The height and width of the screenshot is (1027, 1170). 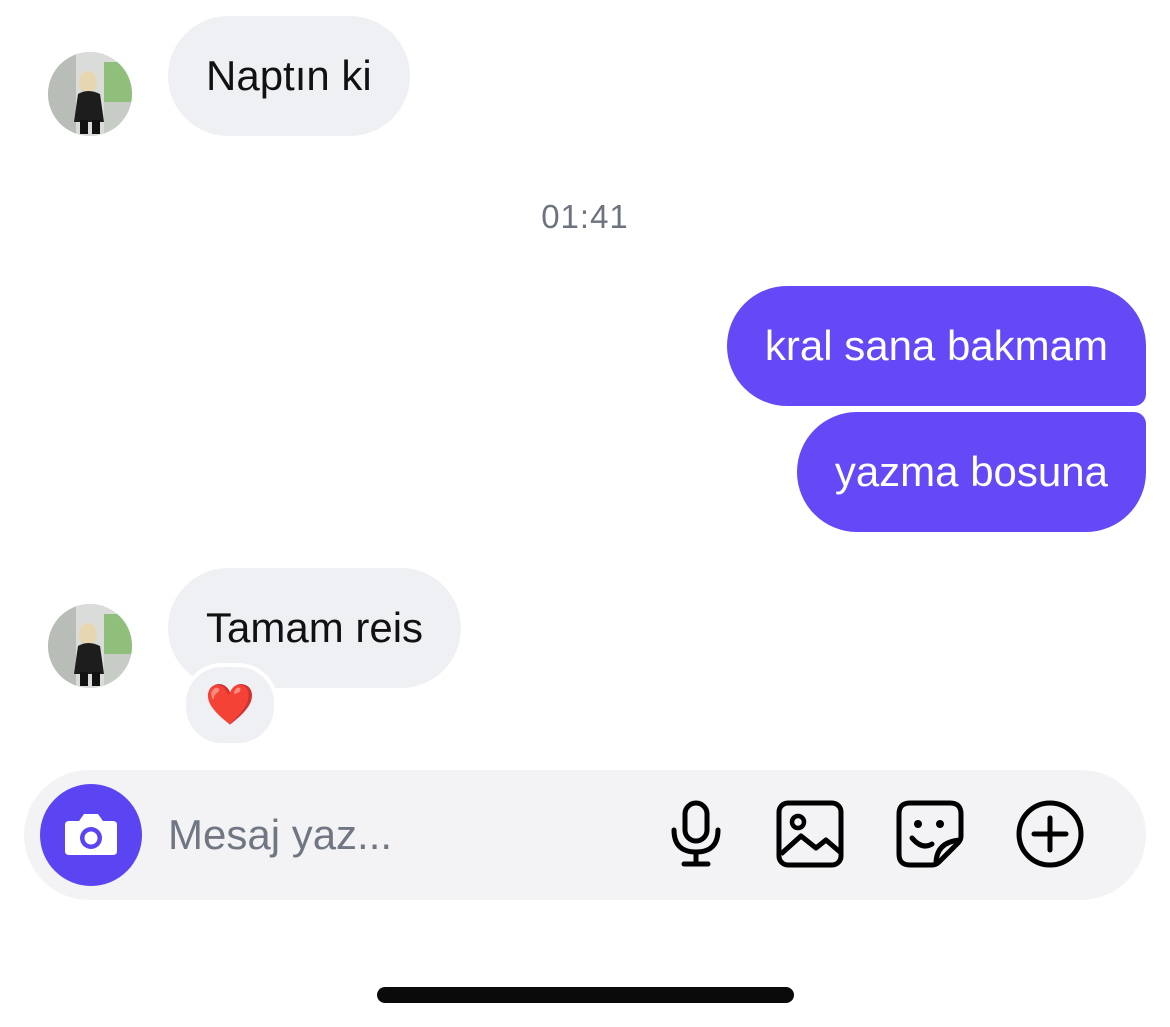 I want to click on camera-icon, so click(x=91, y=835).